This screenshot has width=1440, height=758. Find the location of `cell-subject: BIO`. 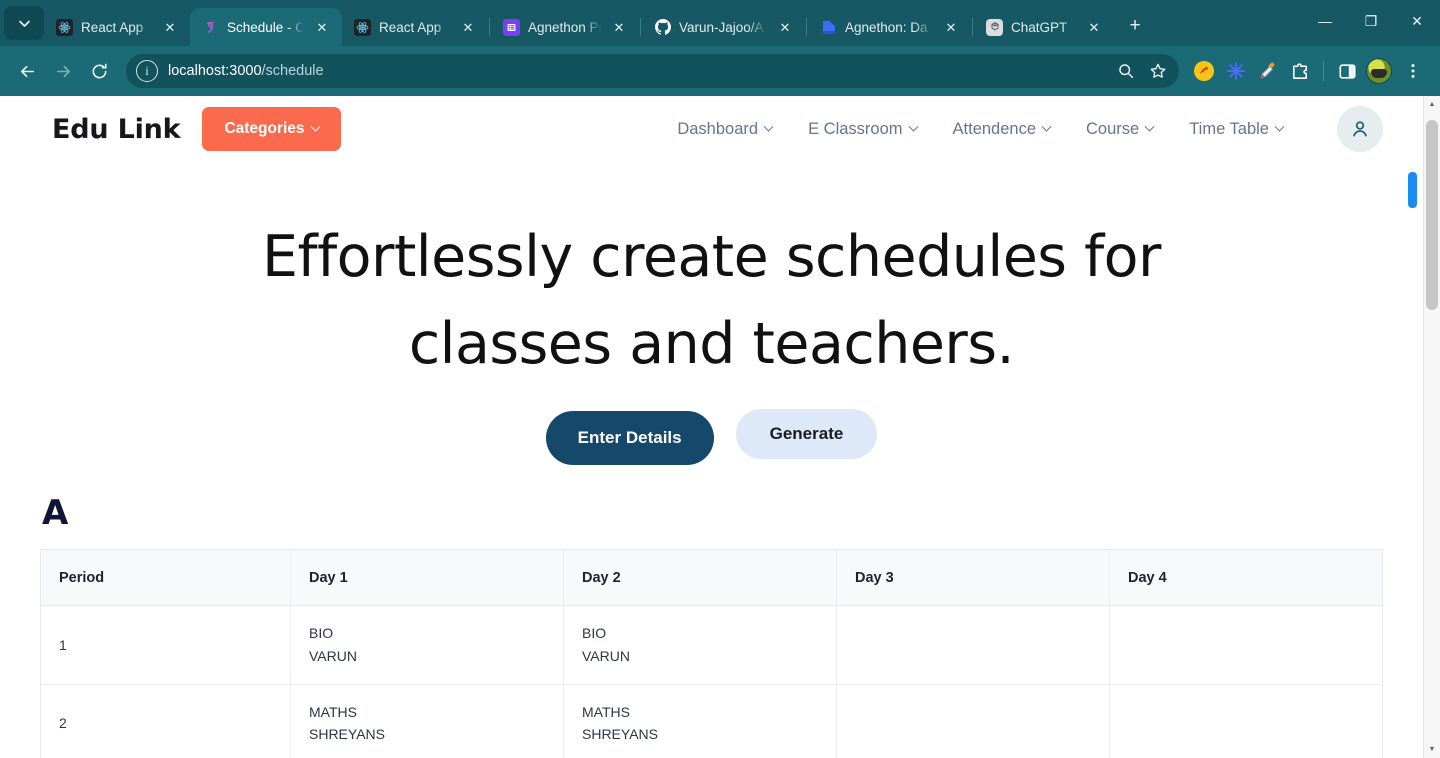

cell-subject: BIO is located at coordinates (321, 633).